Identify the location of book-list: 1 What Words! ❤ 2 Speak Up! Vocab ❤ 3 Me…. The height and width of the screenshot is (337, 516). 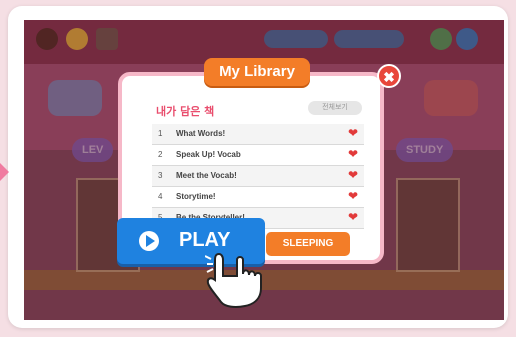
(258, 176).